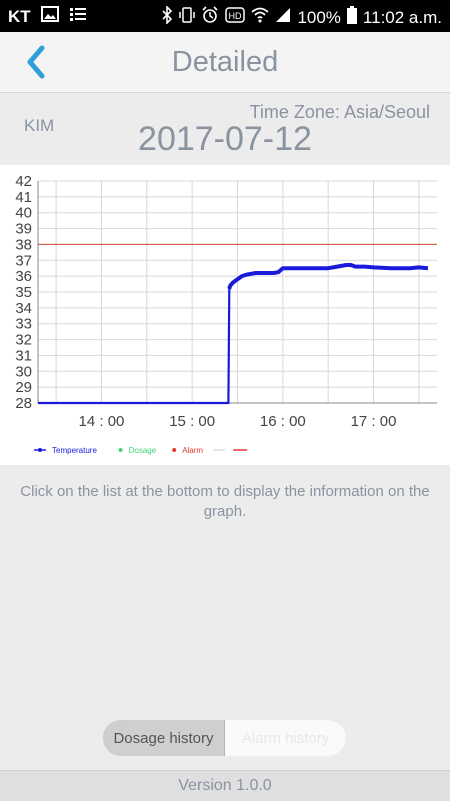 Image resolution: width=450 pixels, height=801 pixels. Describe the element at coordinates (23, 403) in the screenshot. I see `y-tick-label: 28` at that location.